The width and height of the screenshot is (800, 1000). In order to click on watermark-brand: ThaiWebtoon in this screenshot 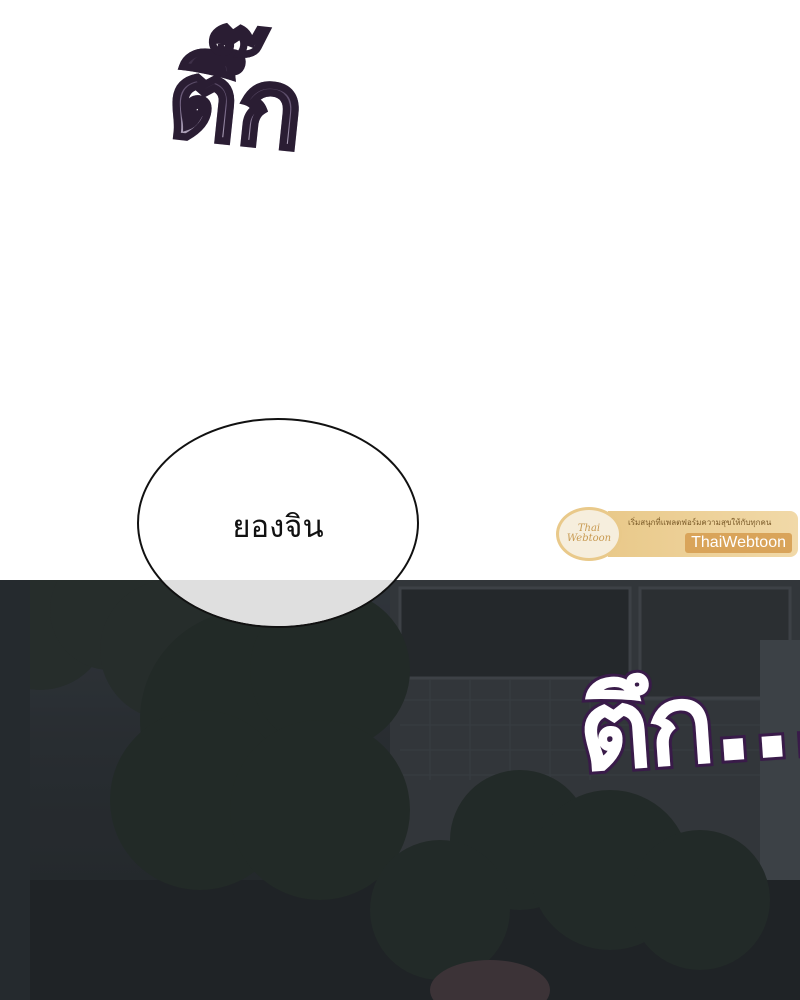, I will do `click(738, 542)`.